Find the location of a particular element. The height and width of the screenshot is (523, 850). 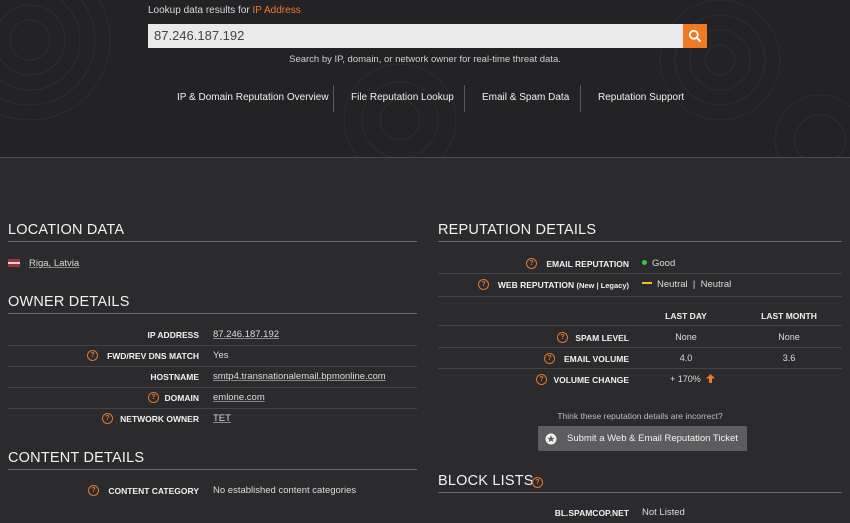

owner-dns-label: FWD/REV DNS MATCH is located at coordinates (153, 356).